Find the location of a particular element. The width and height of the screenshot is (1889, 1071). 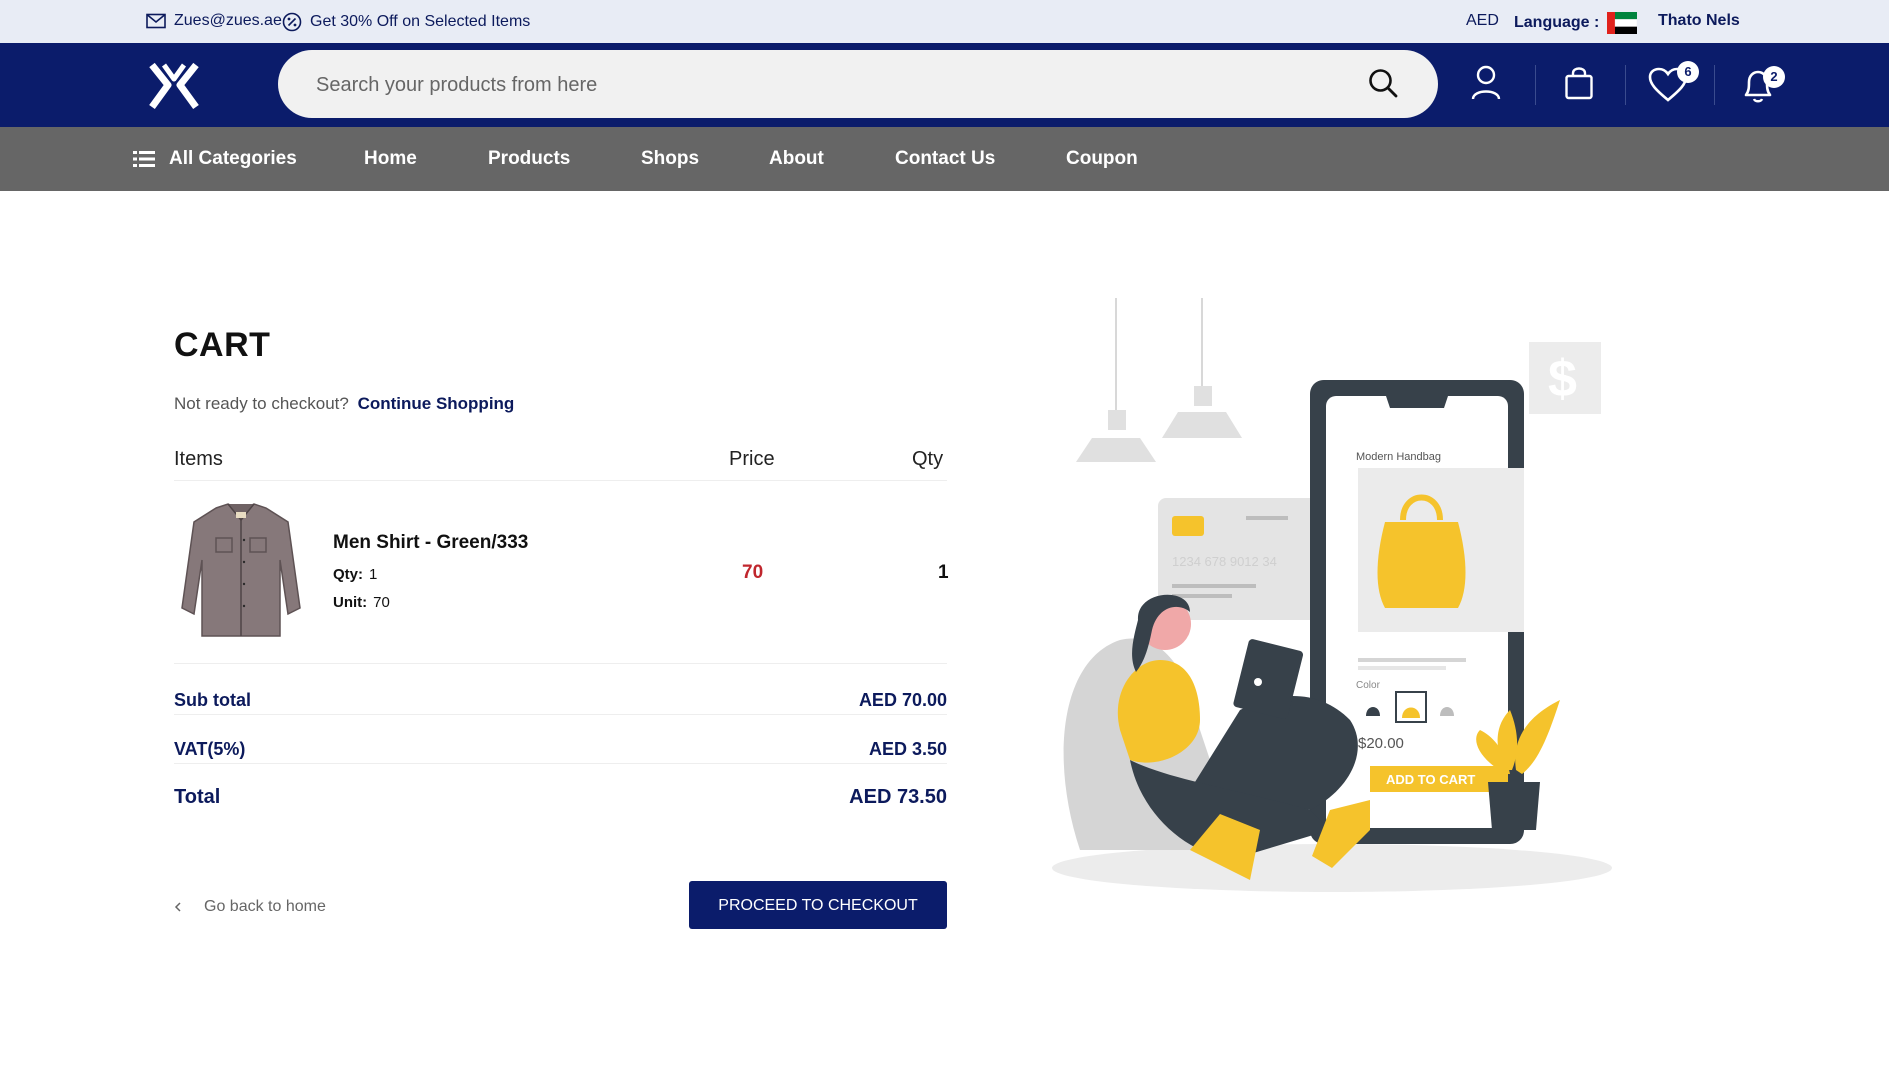

shopping-bag-icon is located at coordinates (1579, 83).